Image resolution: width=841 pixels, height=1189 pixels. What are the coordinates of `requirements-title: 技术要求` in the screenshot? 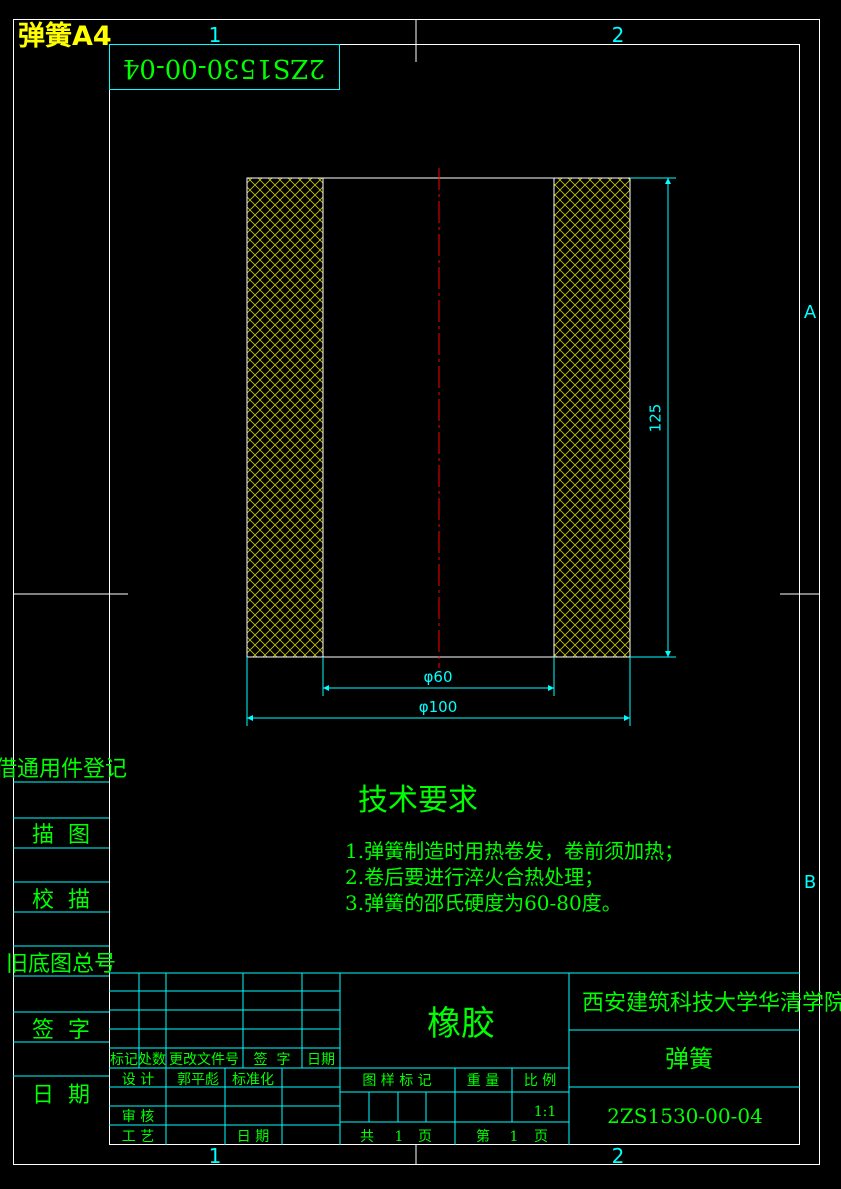 It's located at (418, 800).